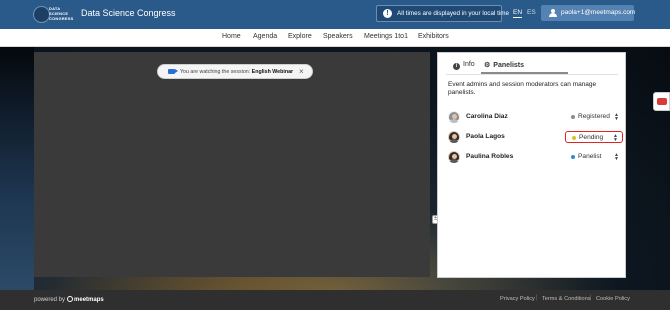  Describe the element at coordinates (518, 13) in the screenshot. I see `language-en: EN` at that location.